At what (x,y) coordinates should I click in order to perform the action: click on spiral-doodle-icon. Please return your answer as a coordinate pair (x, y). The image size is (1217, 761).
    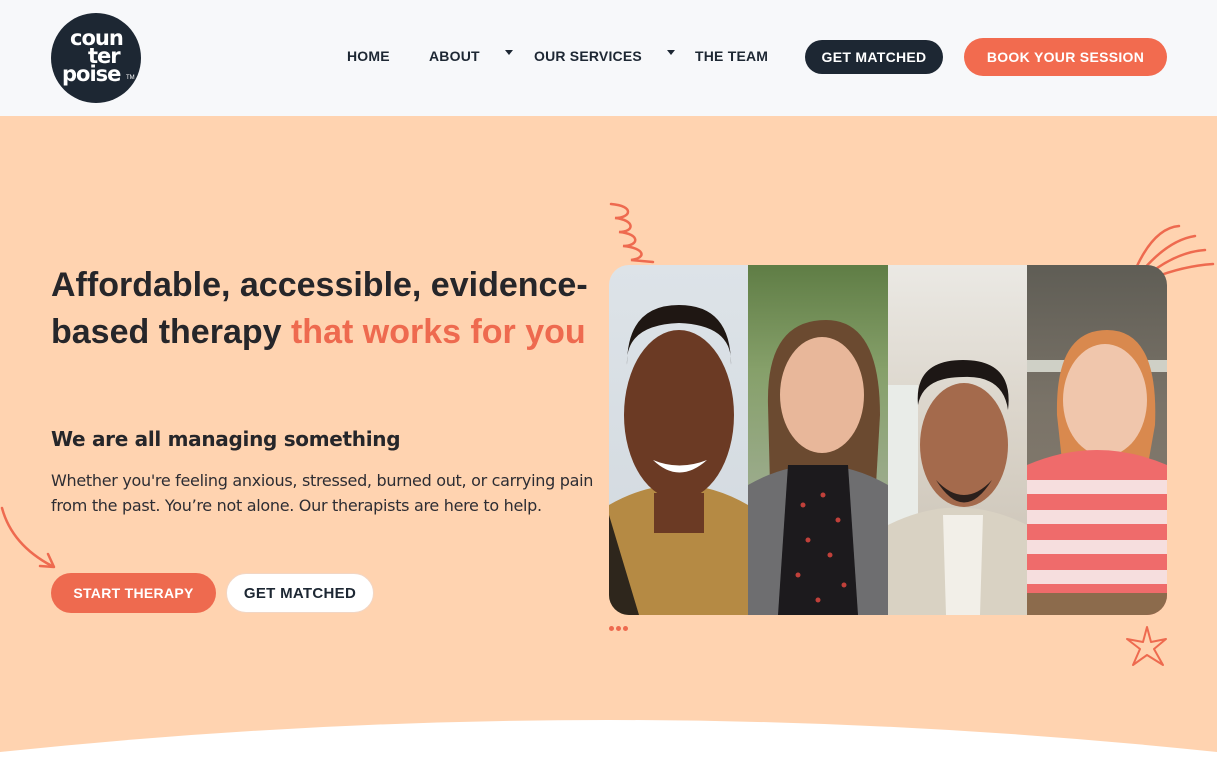
    Looking at the image, I should click on (632, 233).